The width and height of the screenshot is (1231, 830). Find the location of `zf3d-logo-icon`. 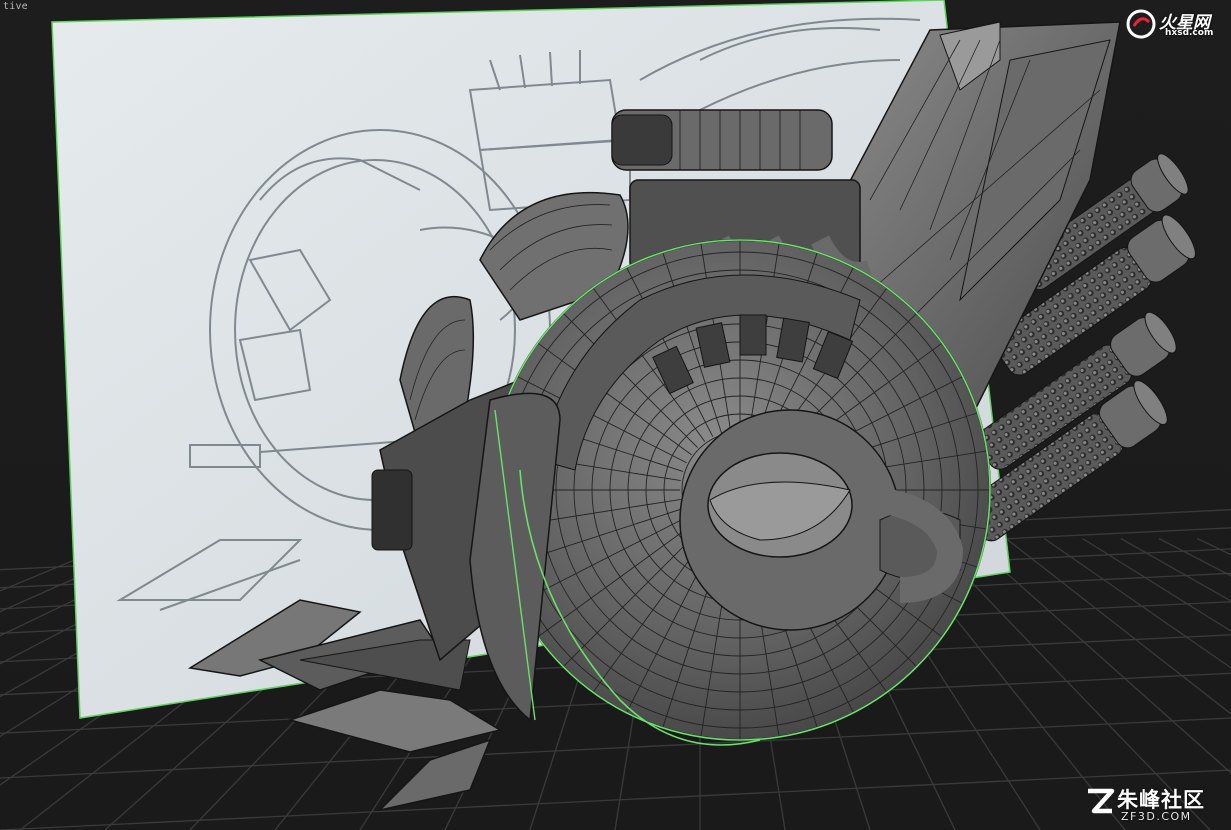

zf3d-logo-icon is located at coordinates (1101, 801).